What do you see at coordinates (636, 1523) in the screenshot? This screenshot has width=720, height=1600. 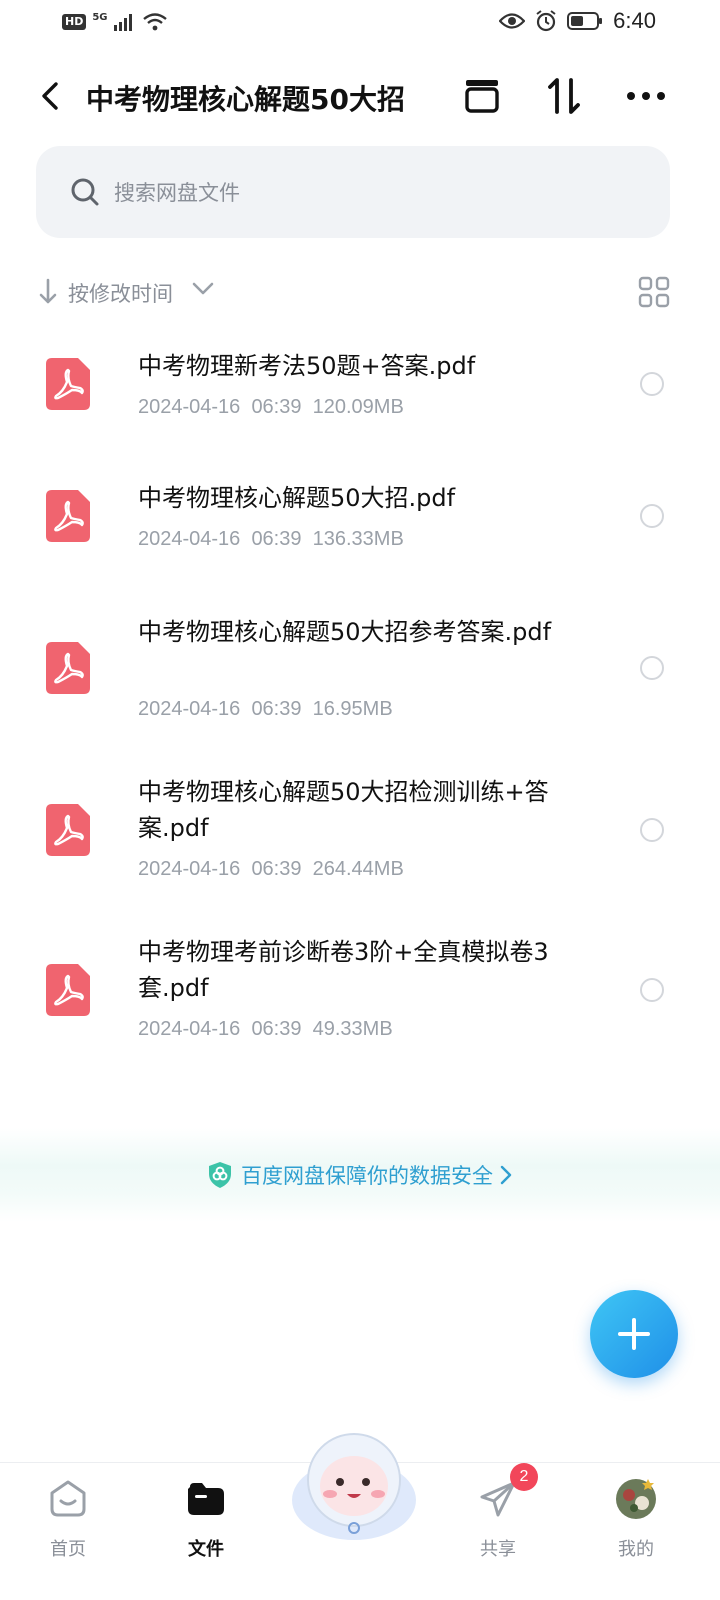 I see `nav-mine: 我的` at bounding box center [636, 1523].